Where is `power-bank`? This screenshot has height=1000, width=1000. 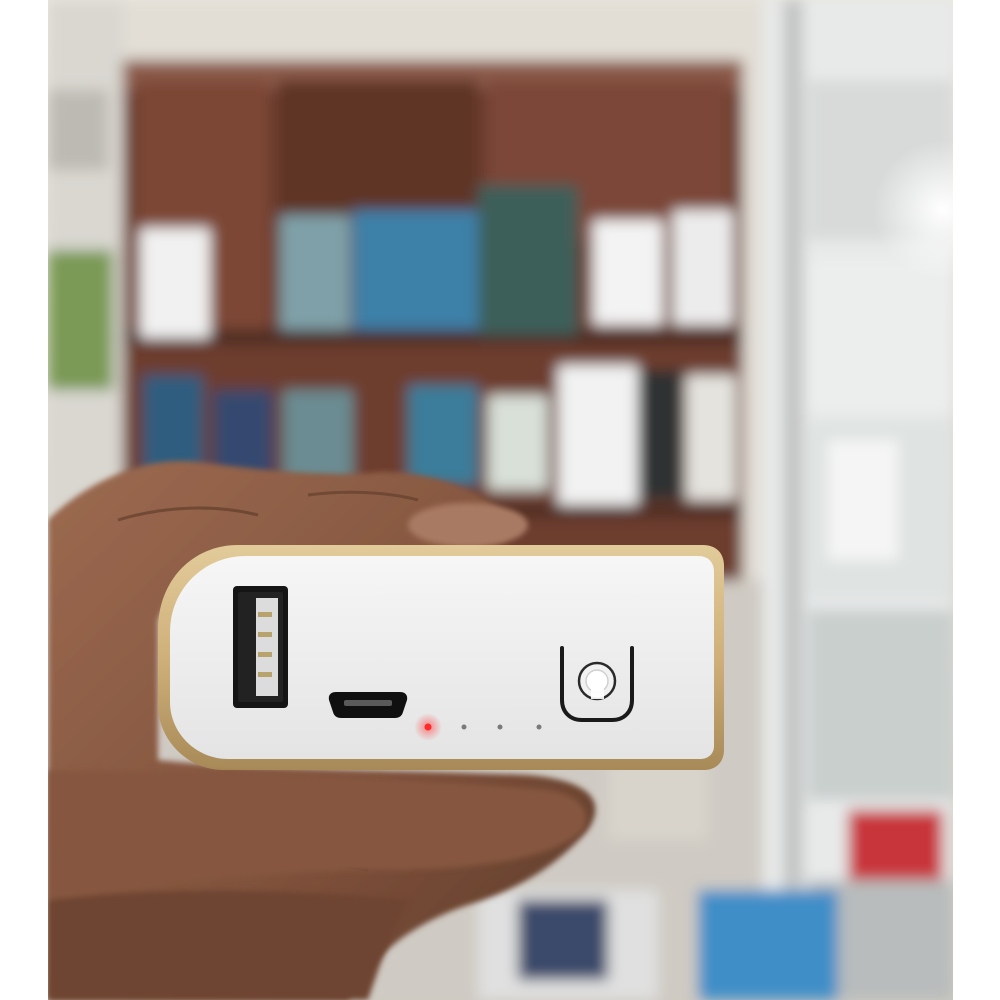 power-bank is located at coordinates (441, 657).